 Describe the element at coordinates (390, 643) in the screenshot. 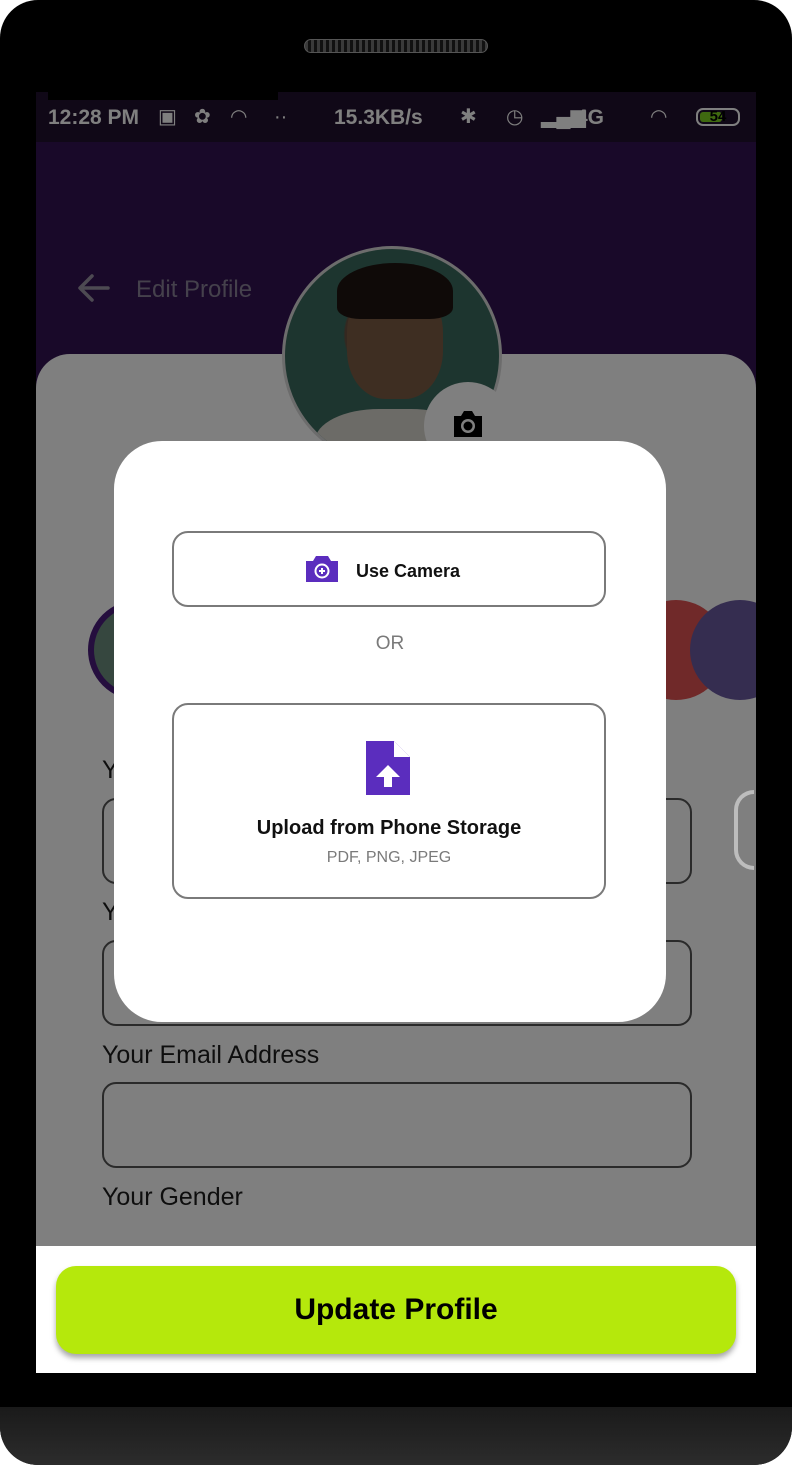

I see `or-separator: OR` at that location.